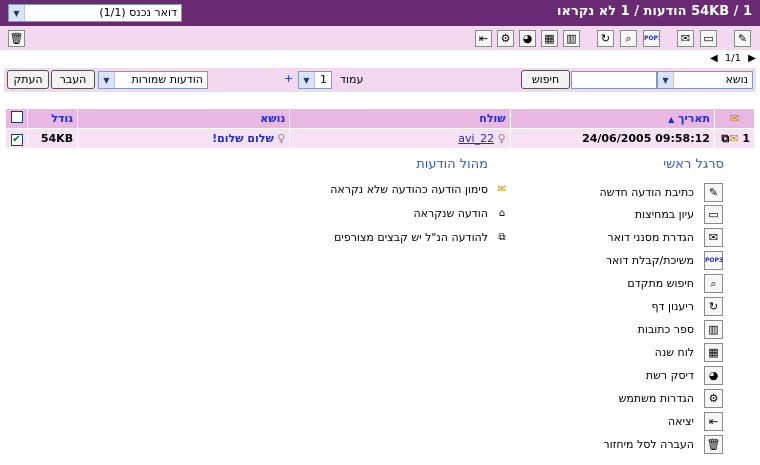  What do you see at coordinates (167, 79) in the screenshot?
I see `move-target-value: הודעות שמורות` at bounding box center [167, 79].